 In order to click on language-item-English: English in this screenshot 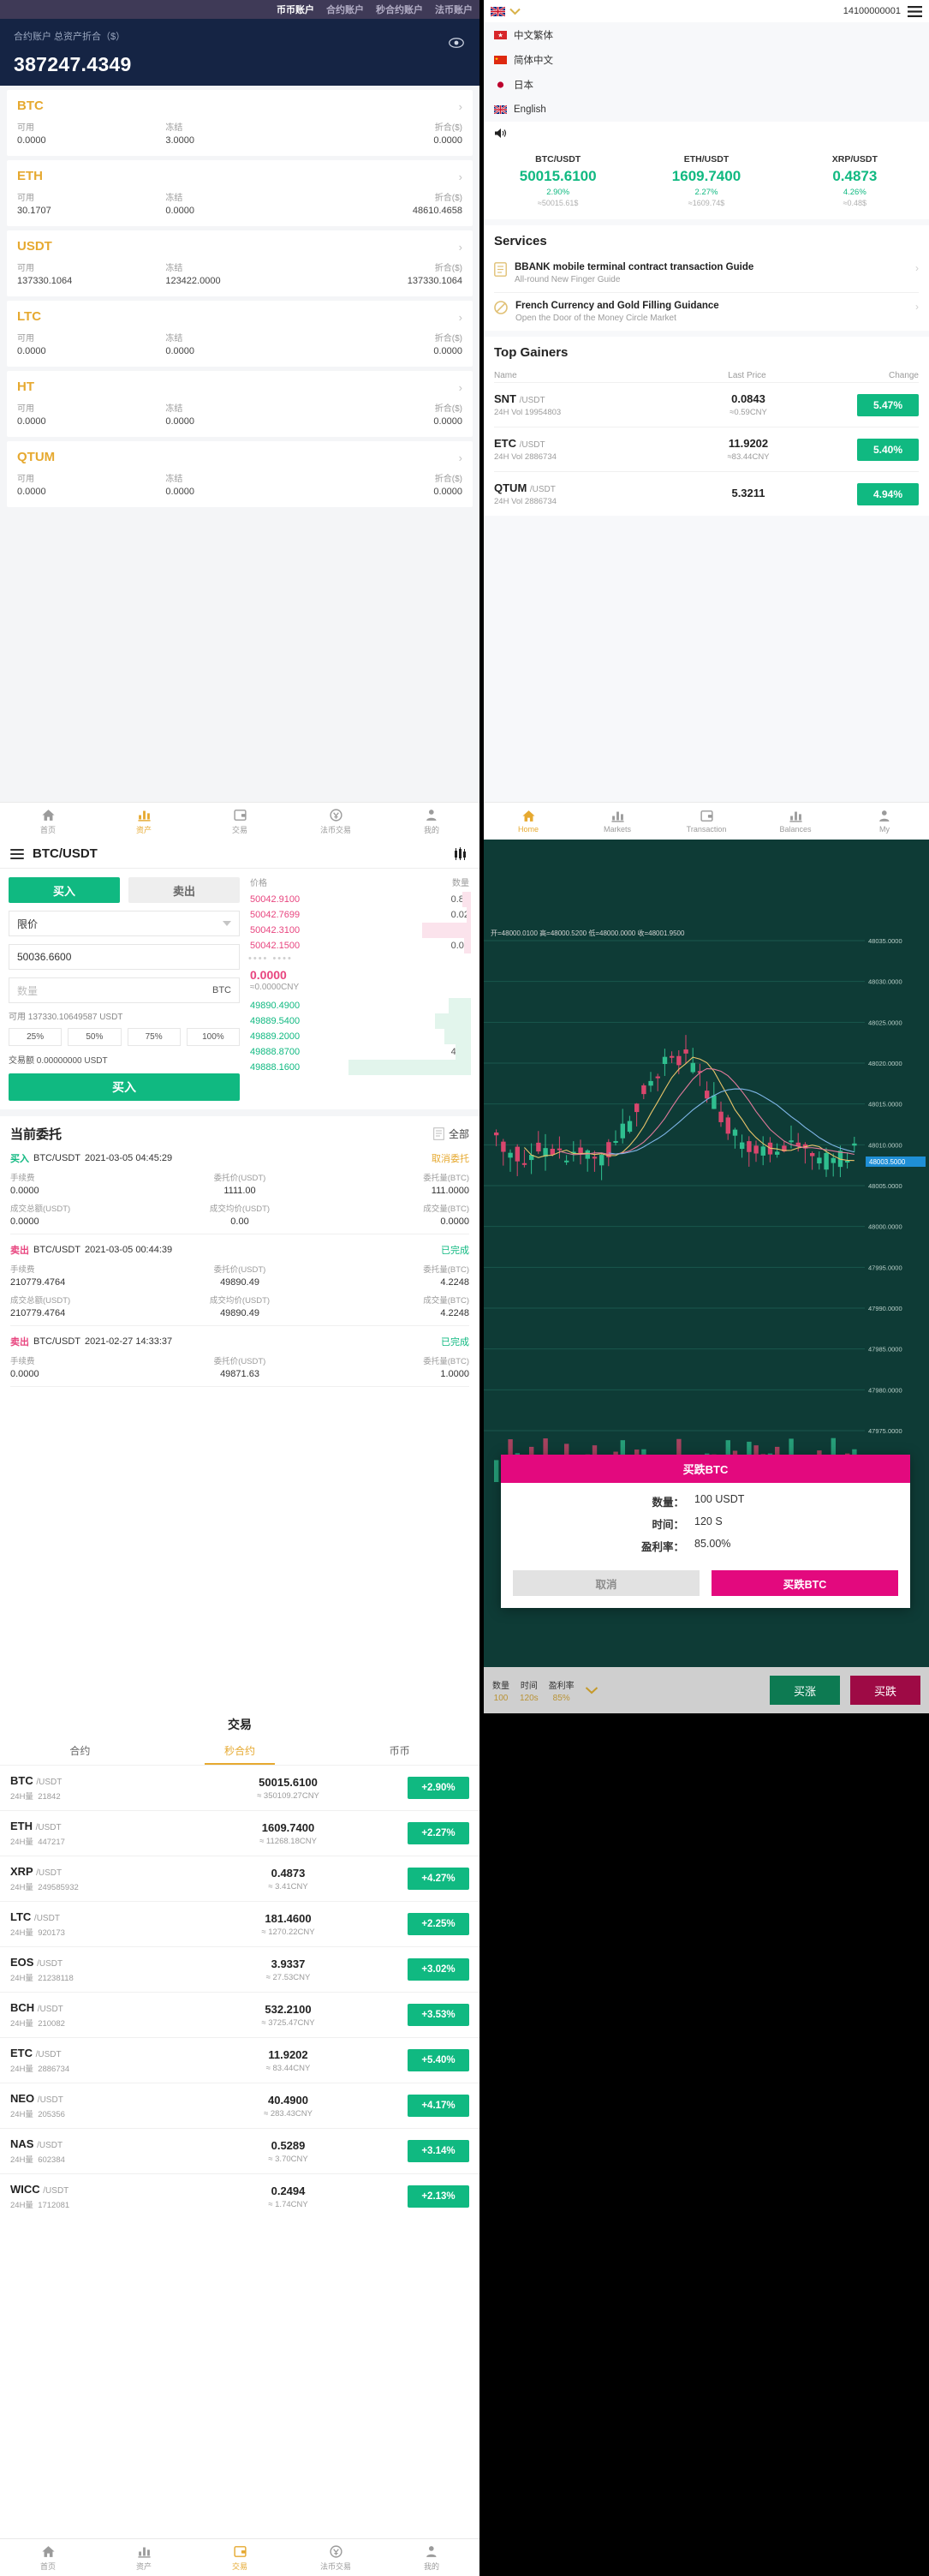, I will do `click(706, 110)`.